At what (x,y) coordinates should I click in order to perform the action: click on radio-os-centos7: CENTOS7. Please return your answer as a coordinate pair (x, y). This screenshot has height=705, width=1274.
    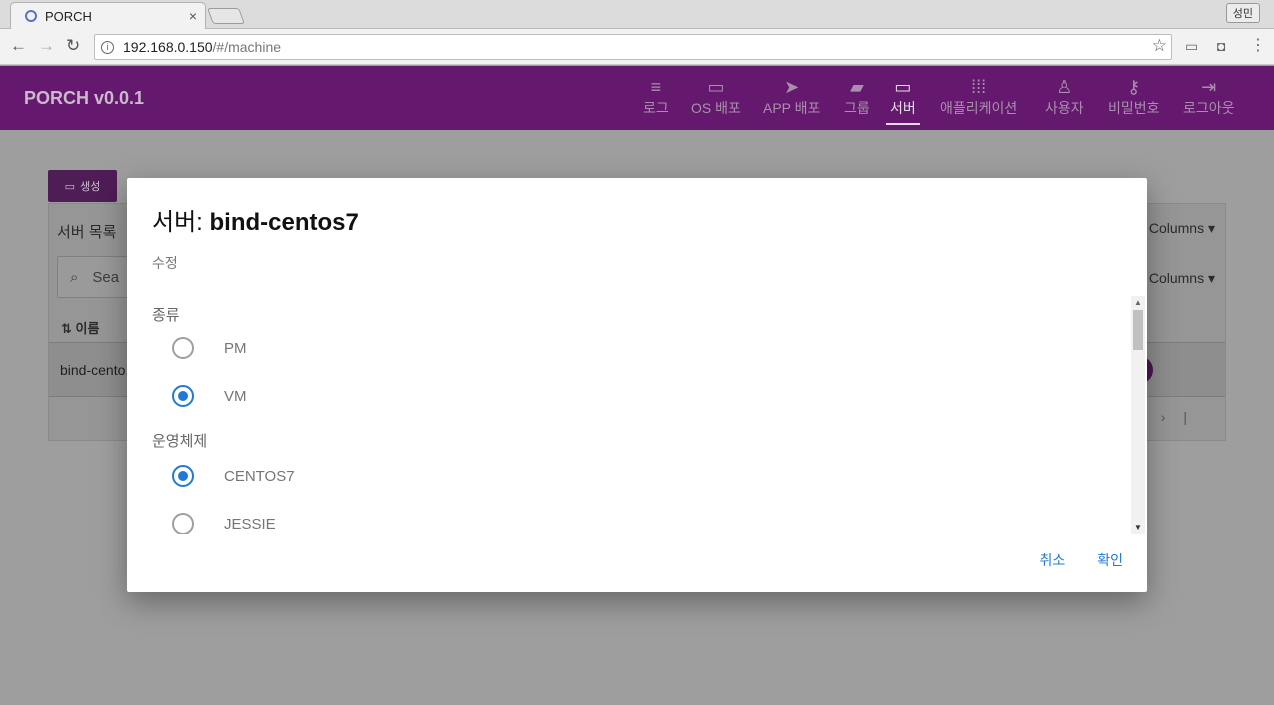
    Looking at the image, I should click on (233, 476).